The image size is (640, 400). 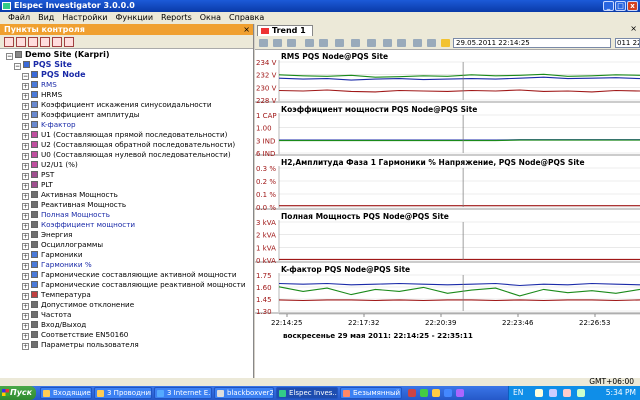 What do you see at coordinates (323, 43) in the screenshot?
I see `measure-icon` at bounding box center [323, 43].